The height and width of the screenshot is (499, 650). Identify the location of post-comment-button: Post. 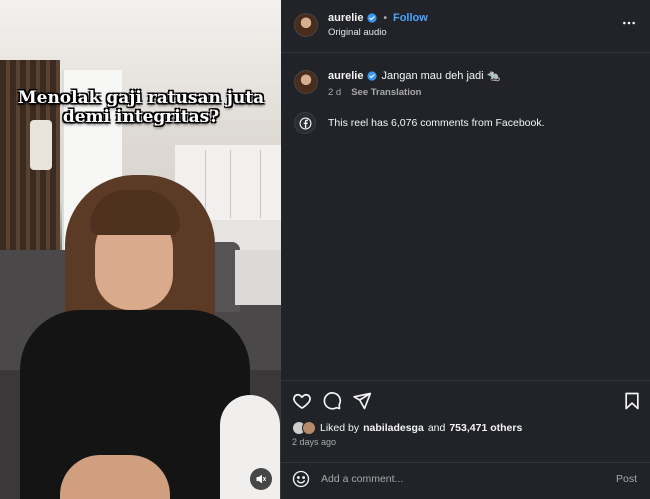
(626, 479).